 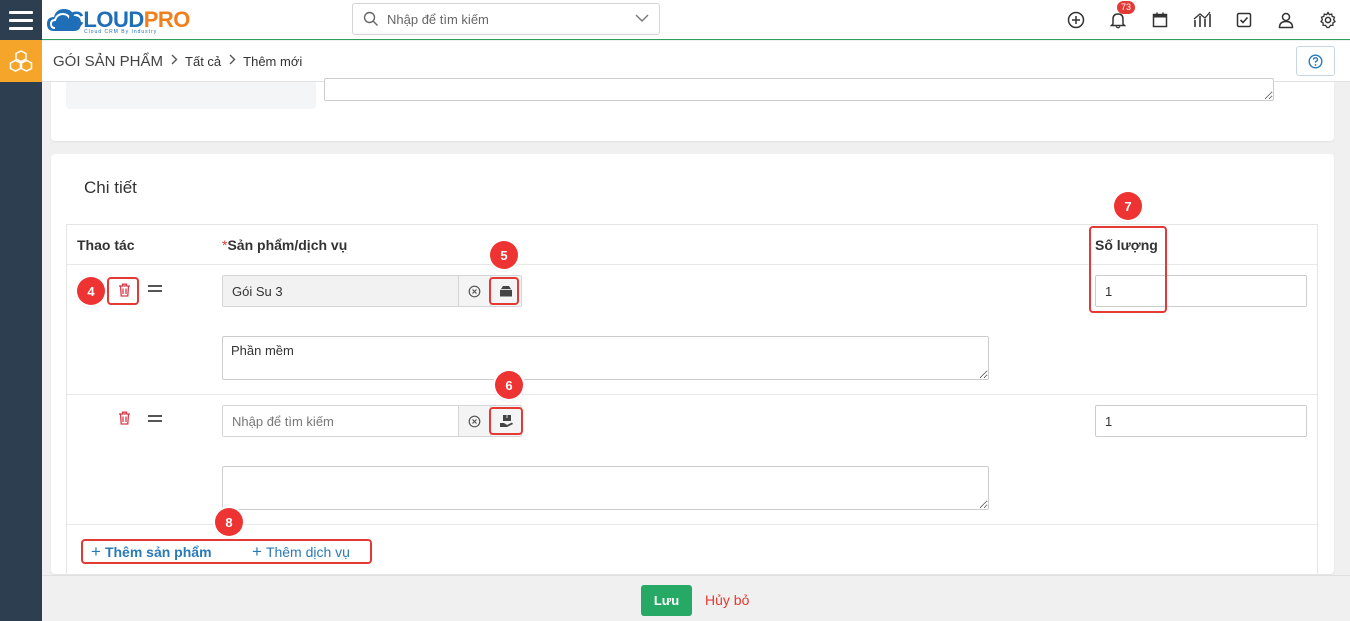 What do you see at coordinates (509, 385) in the screenshot?
I see `annotation-marker-6: 6` at bounding box center [509, 385].